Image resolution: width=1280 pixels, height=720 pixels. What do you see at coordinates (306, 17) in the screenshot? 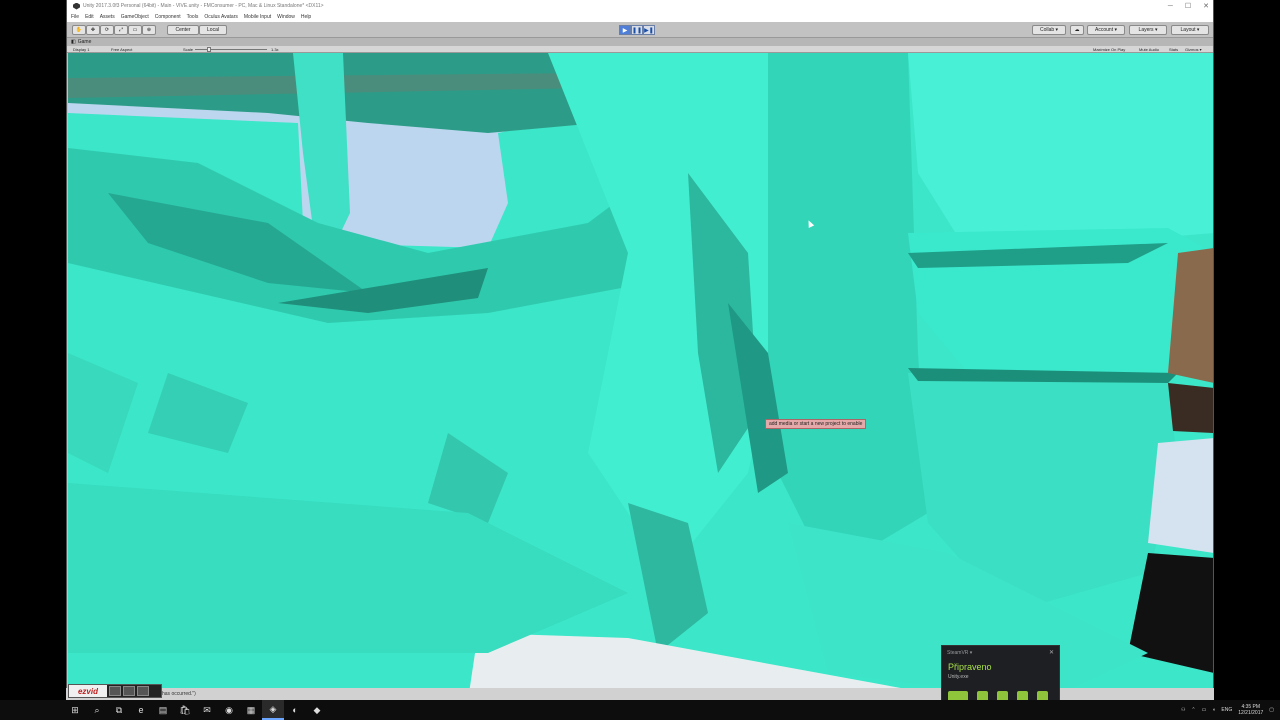
I see `menu-help: Help` at bounding box center [306, 17].